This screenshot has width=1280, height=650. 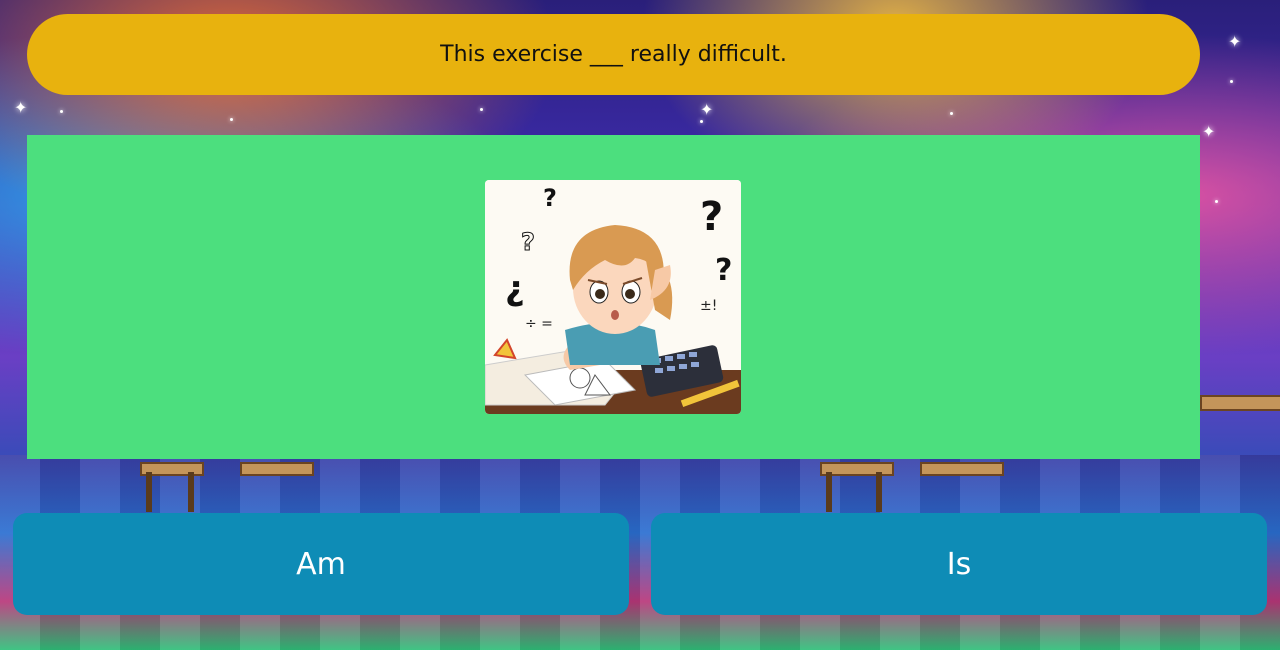 I want to click on answer-label: Am, so click(x=321, y=564).